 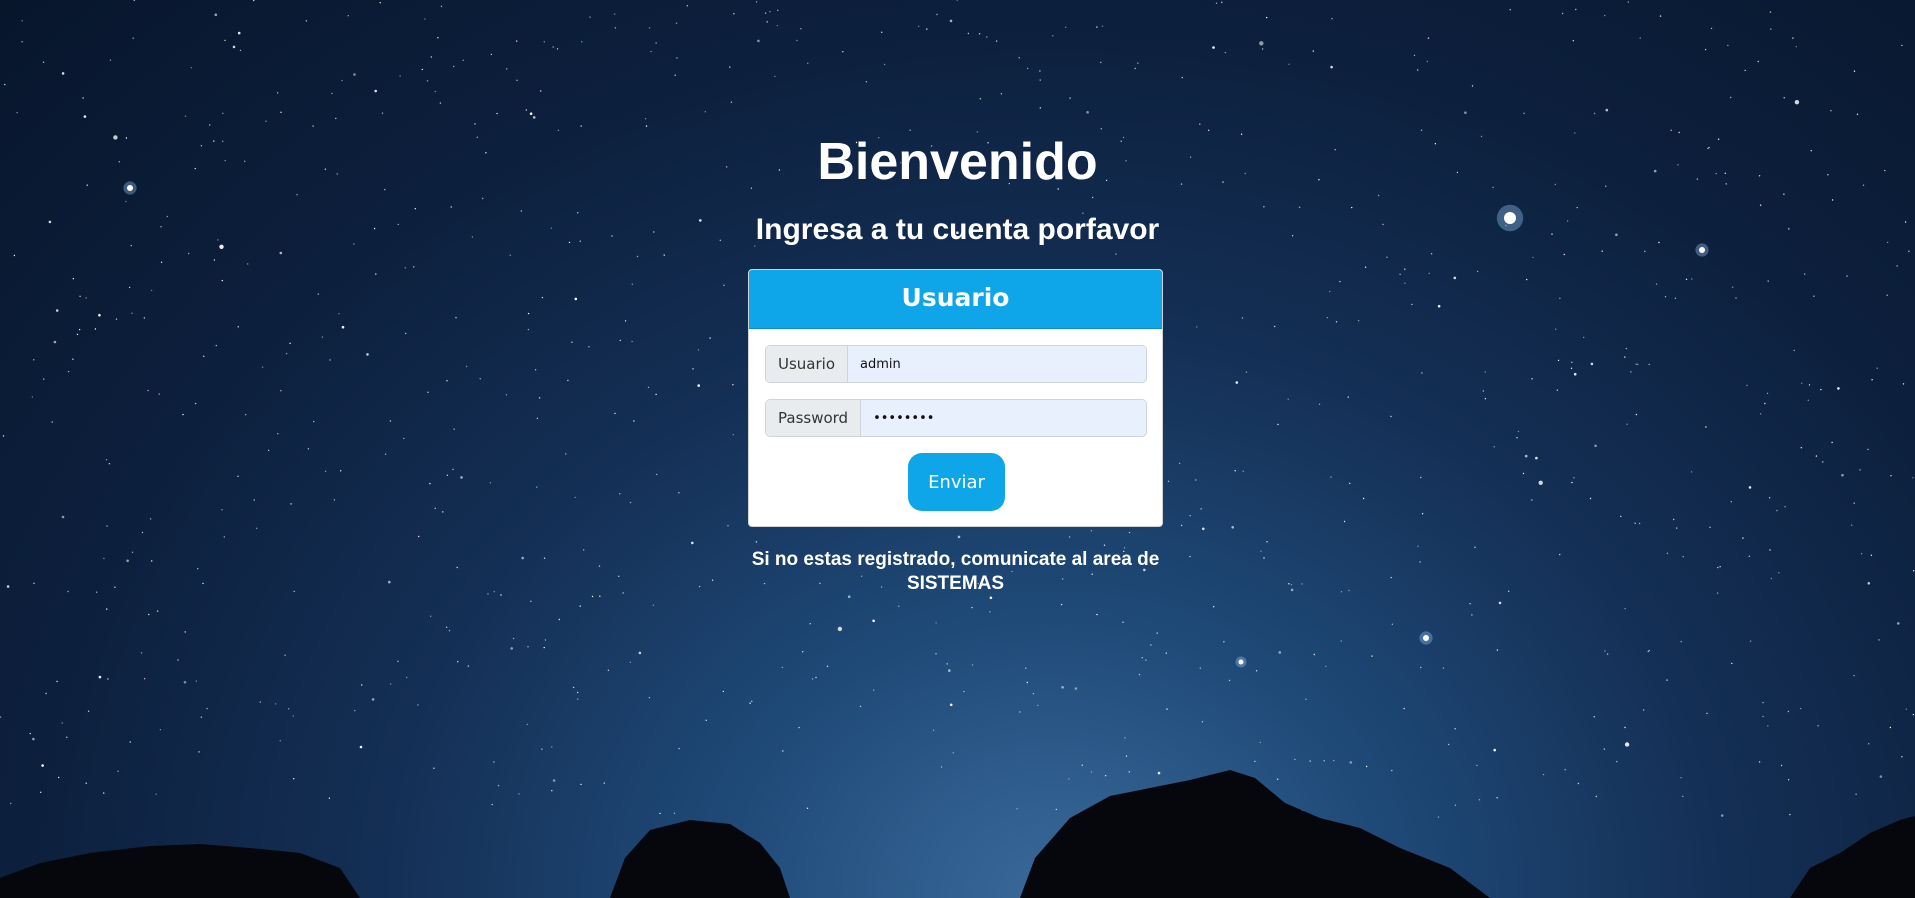 What do you see at coordinates (957, 229) in the screenshot?
I see `page-subtitle: Ingresa a tu cuenta porfavor` at bounding box center [957, 229].